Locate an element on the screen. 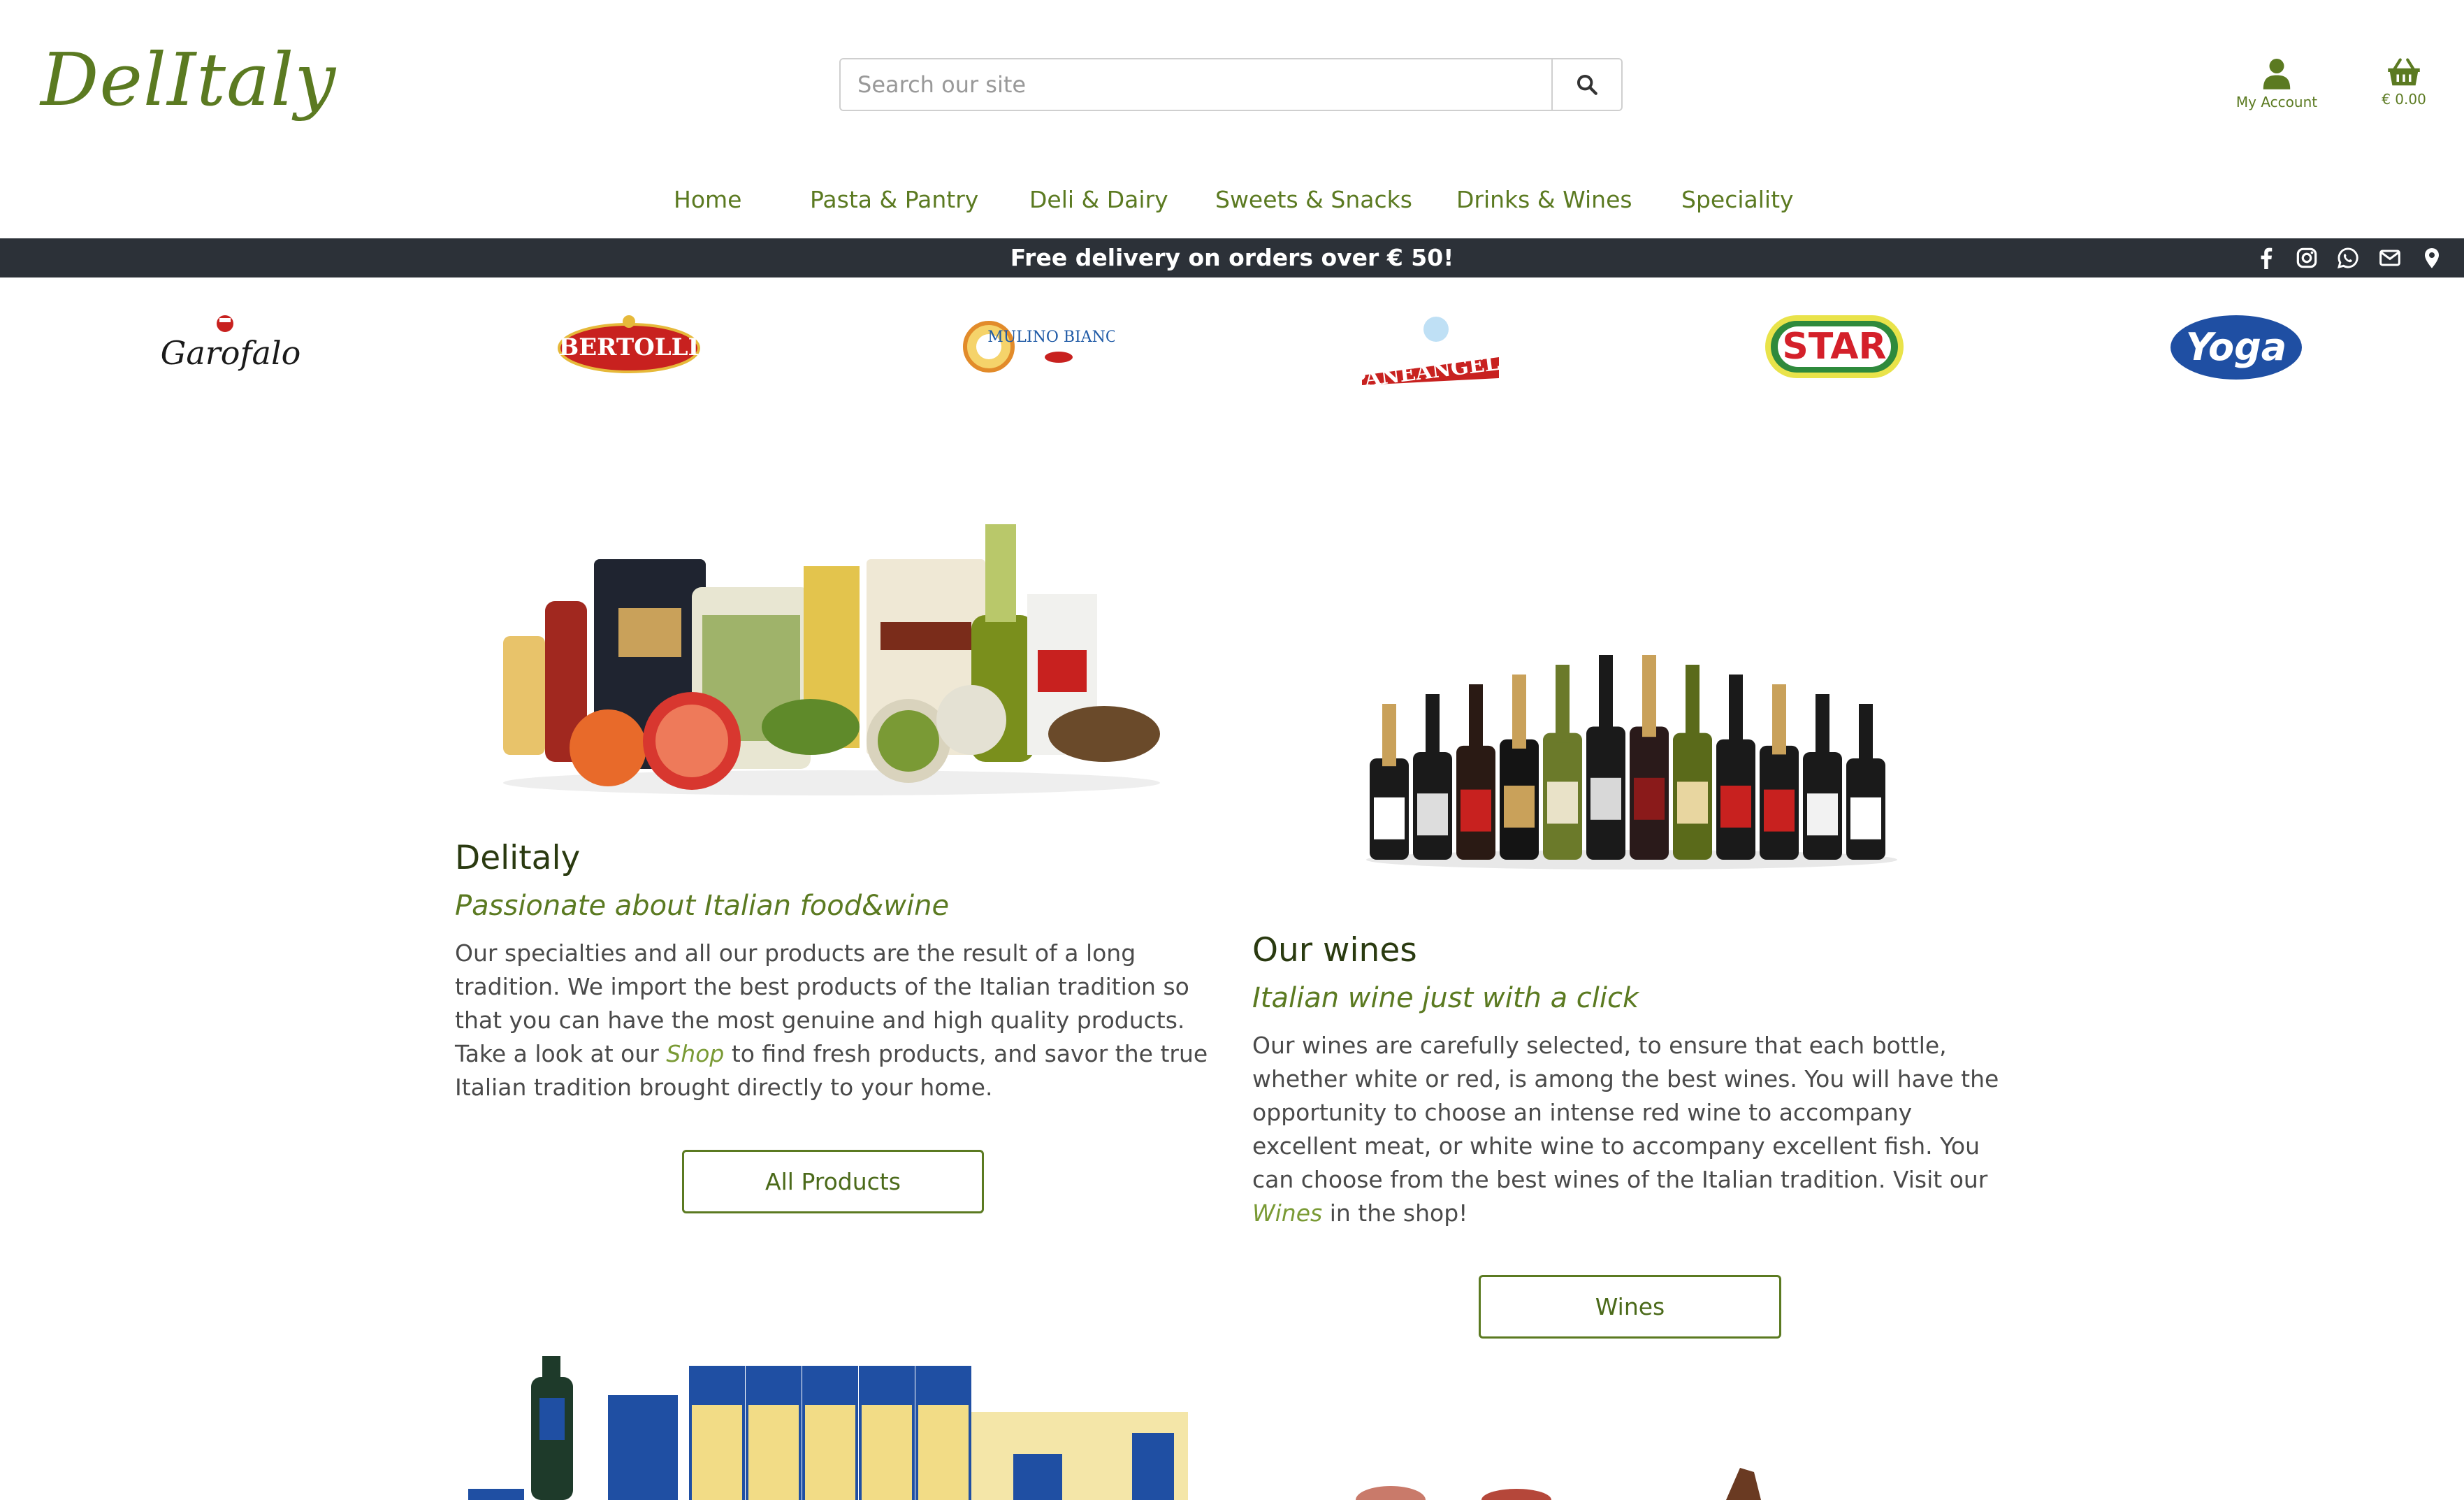  paneangeli-emblem: PANEANGELI is located at coordinates (1431, 351).